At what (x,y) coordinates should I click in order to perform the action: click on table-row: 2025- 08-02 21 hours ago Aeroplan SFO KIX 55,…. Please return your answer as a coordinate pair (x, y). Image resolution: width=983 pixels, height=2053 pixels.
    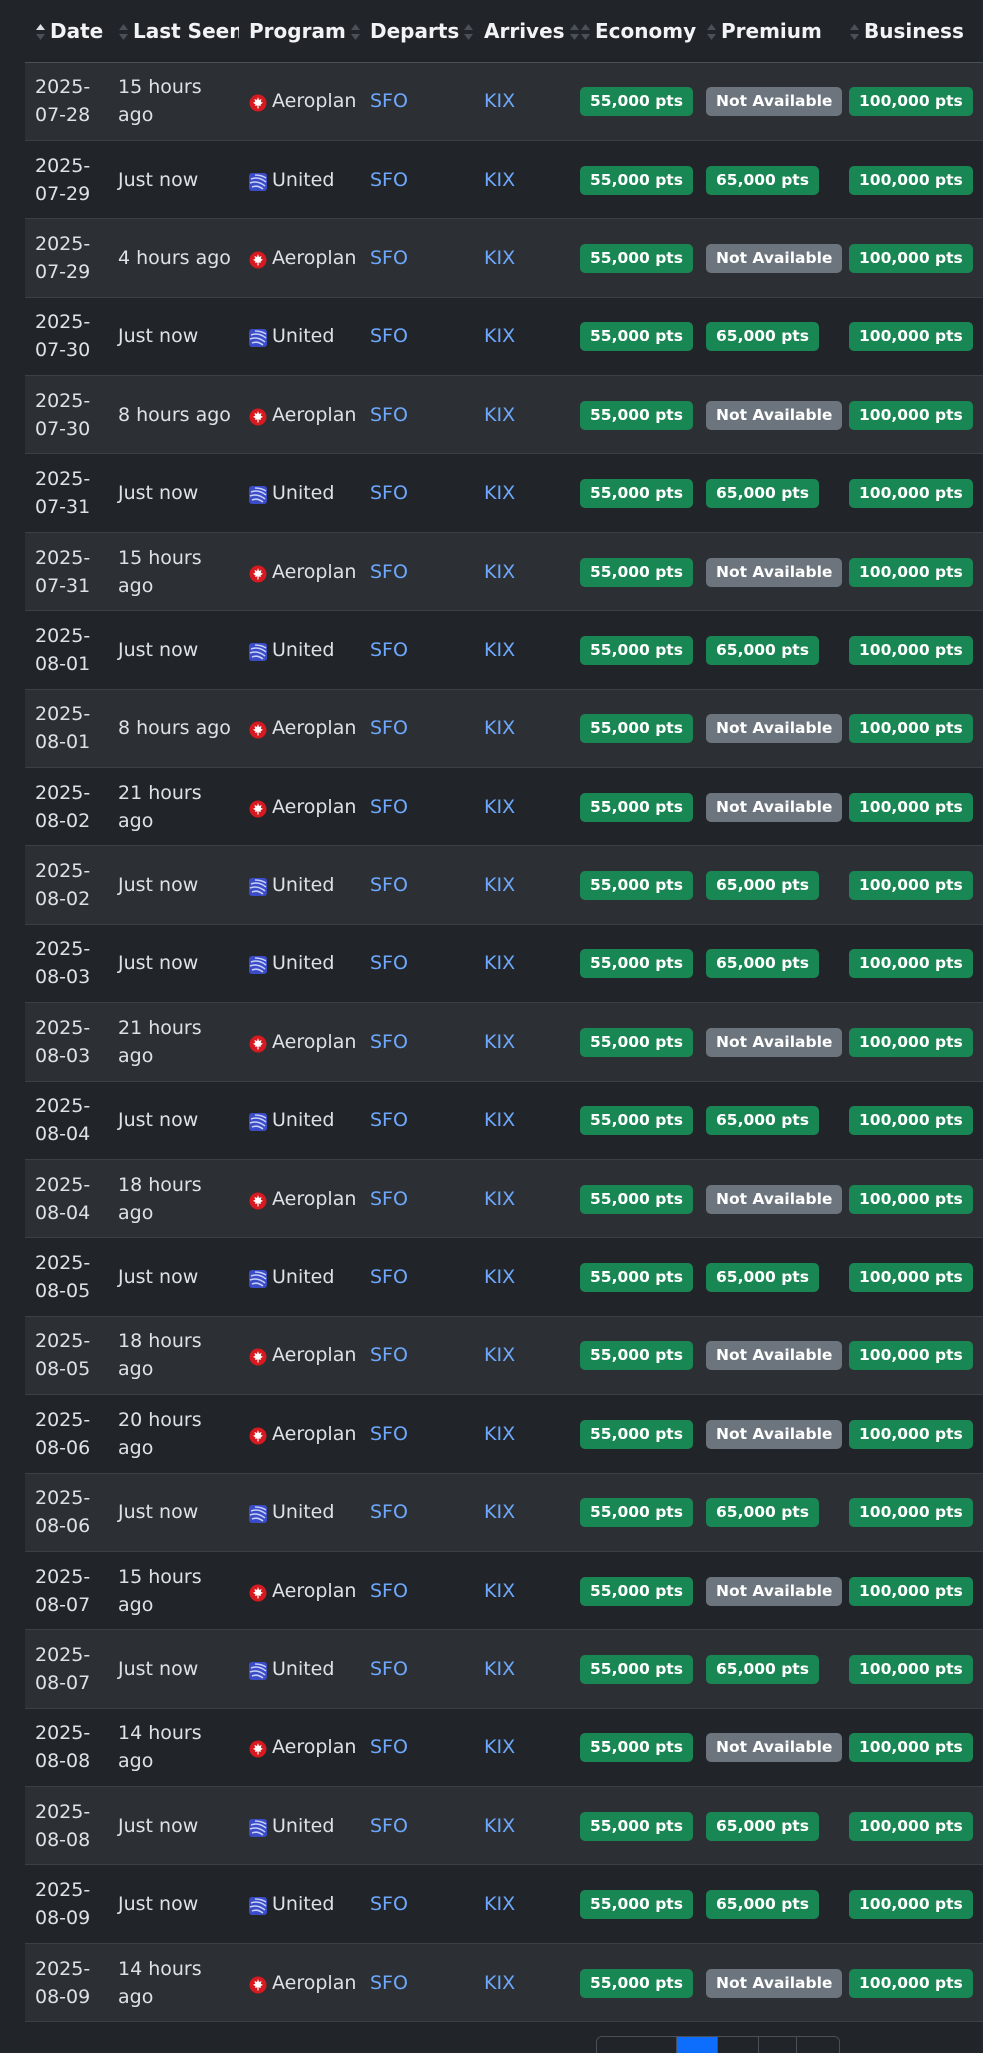
    Looking at the image, I should click on (504, 806).